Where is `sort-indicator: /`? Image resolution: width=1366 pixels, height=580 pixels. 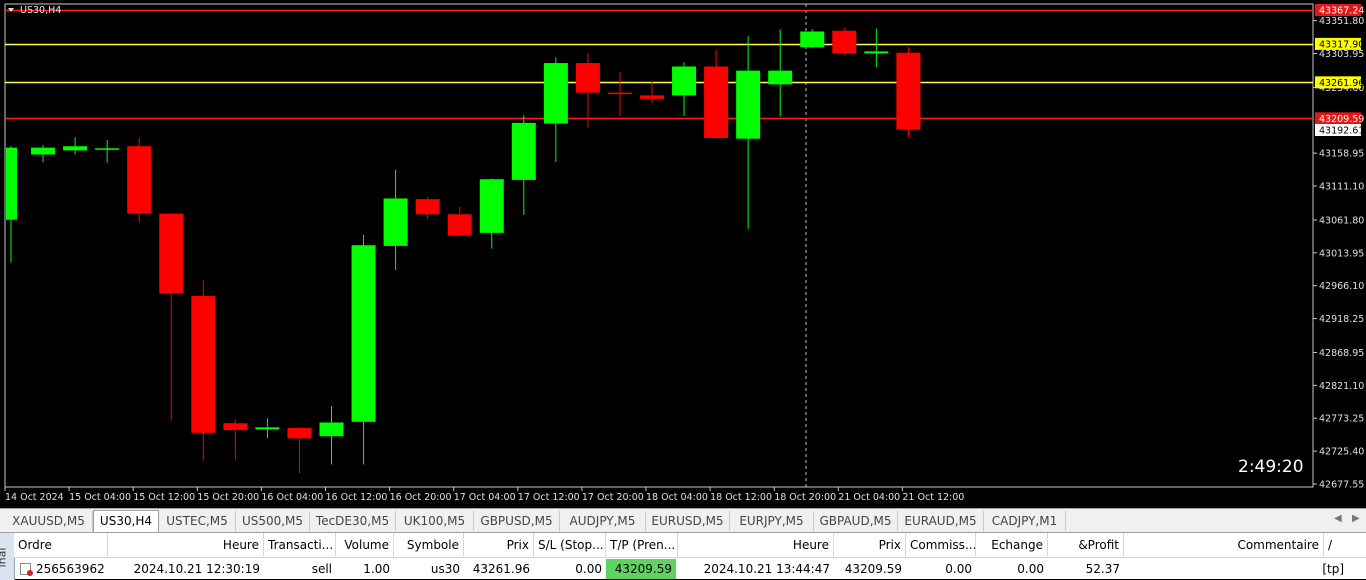
sort-indicator: / is located at coordinates (1345, 545).